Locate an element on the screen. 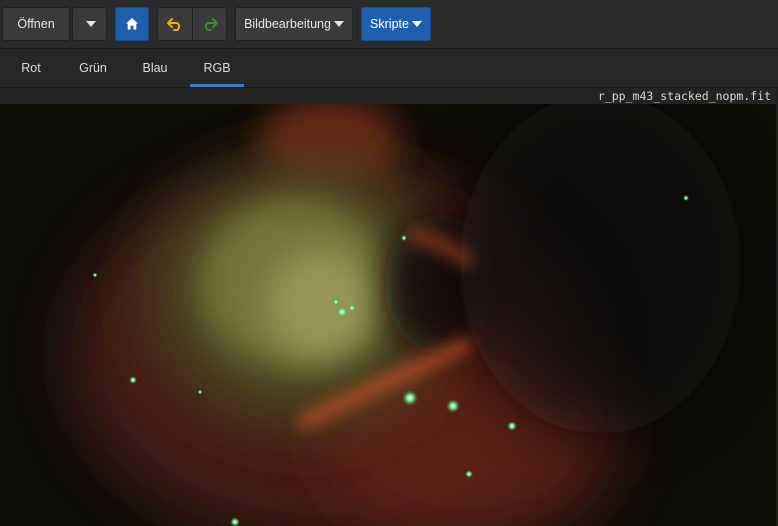 This screenshot has height=526, width=778. image-editing-menu-button: Bildbearbeitung is located at coordinates (294, 24).